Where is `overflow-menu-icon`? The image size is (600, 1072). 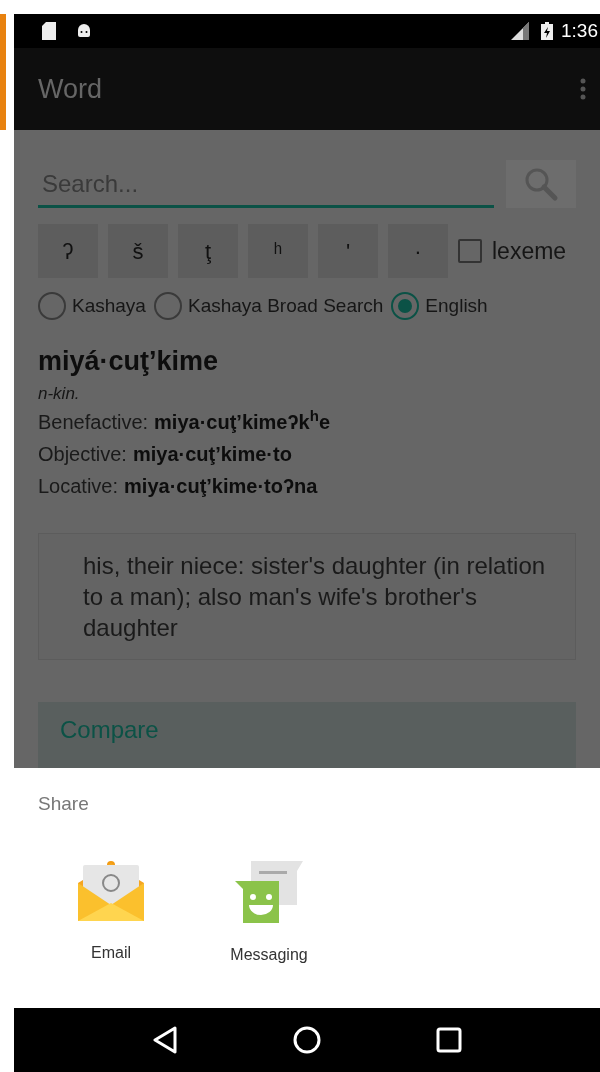 overflow-menu-icon is located at coordinates (583, 89).